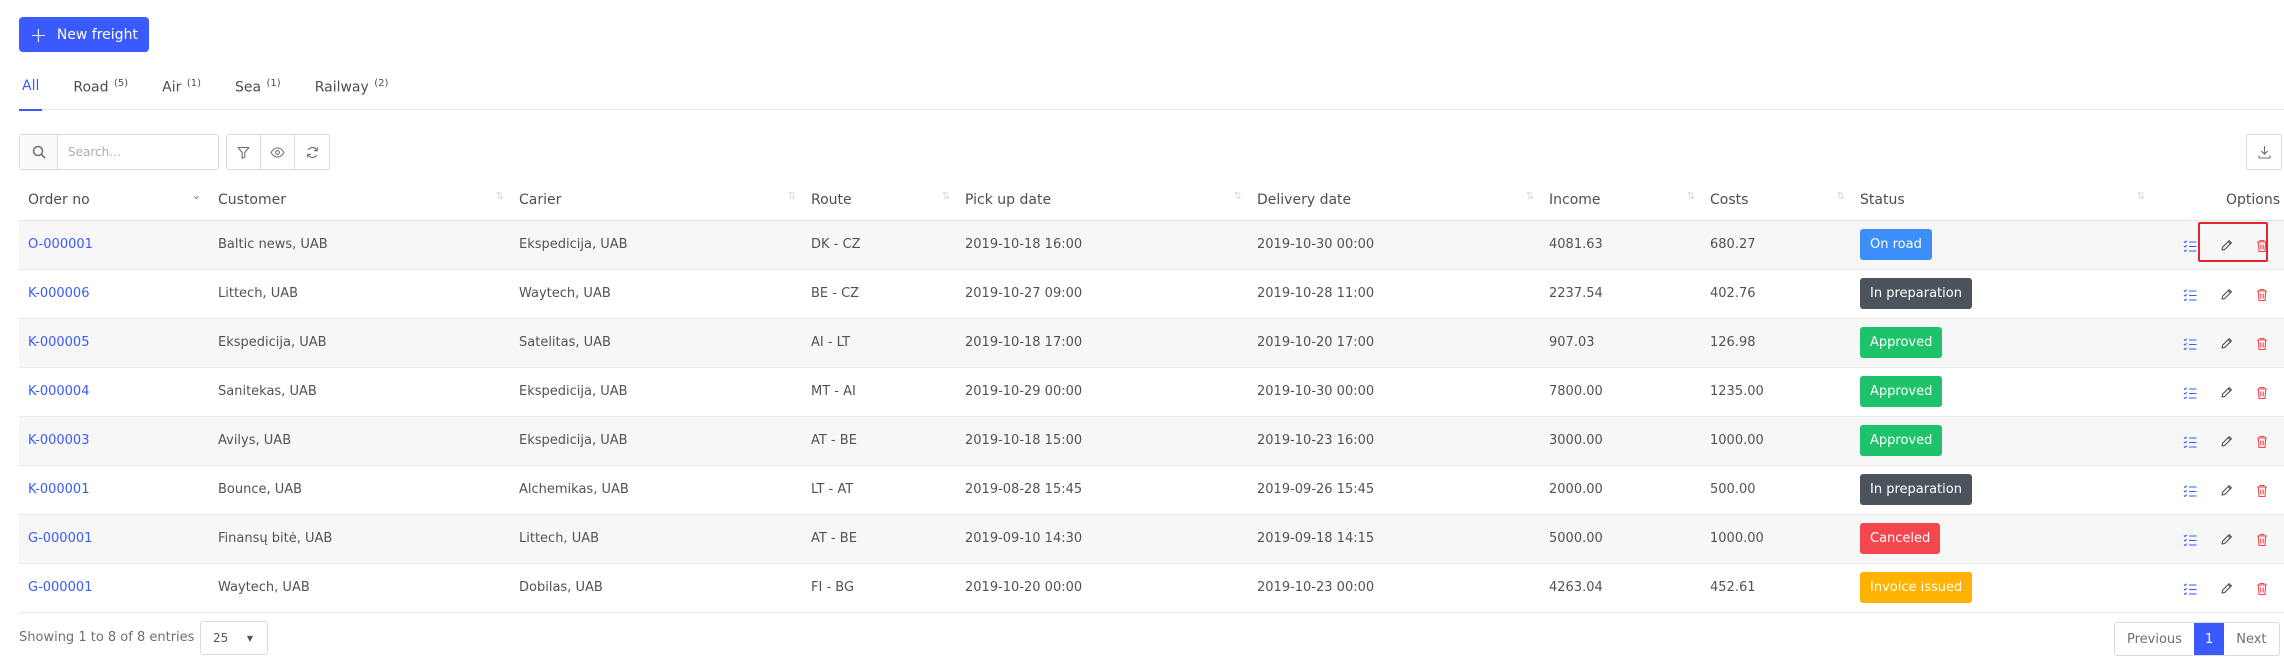 The width and height of the screenshot is (2284, 672). I want to click on cell-costs: 126.98, so click(1776, 343).